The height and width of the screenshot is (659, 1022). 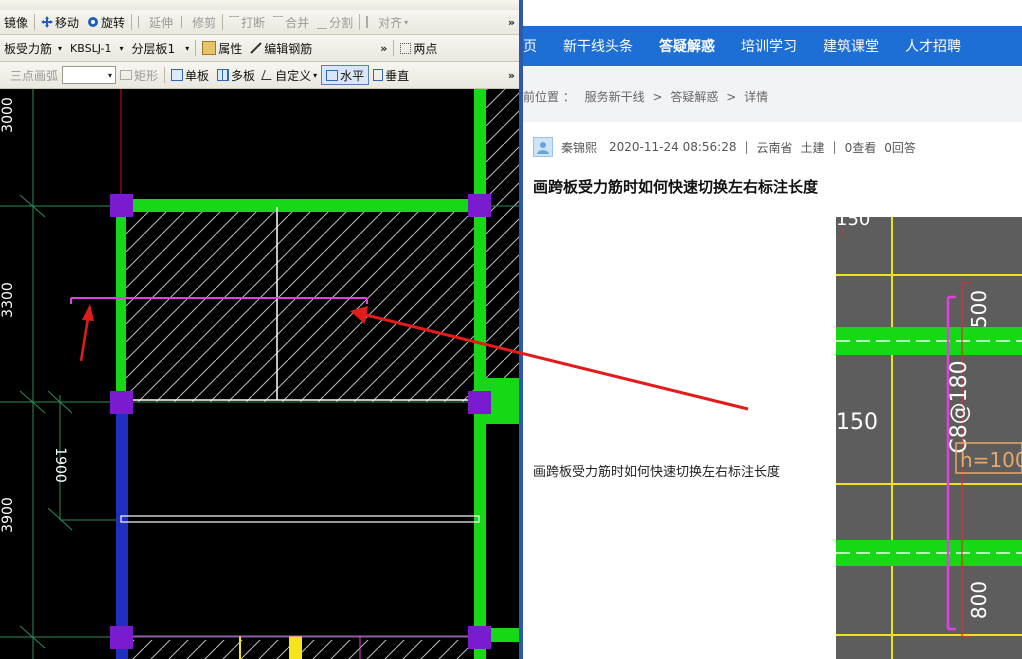 What do you see at coordinates (579, 147) in the screenshot?
I see `author-name: 秦锦熙` at bounding box center [579, 147].